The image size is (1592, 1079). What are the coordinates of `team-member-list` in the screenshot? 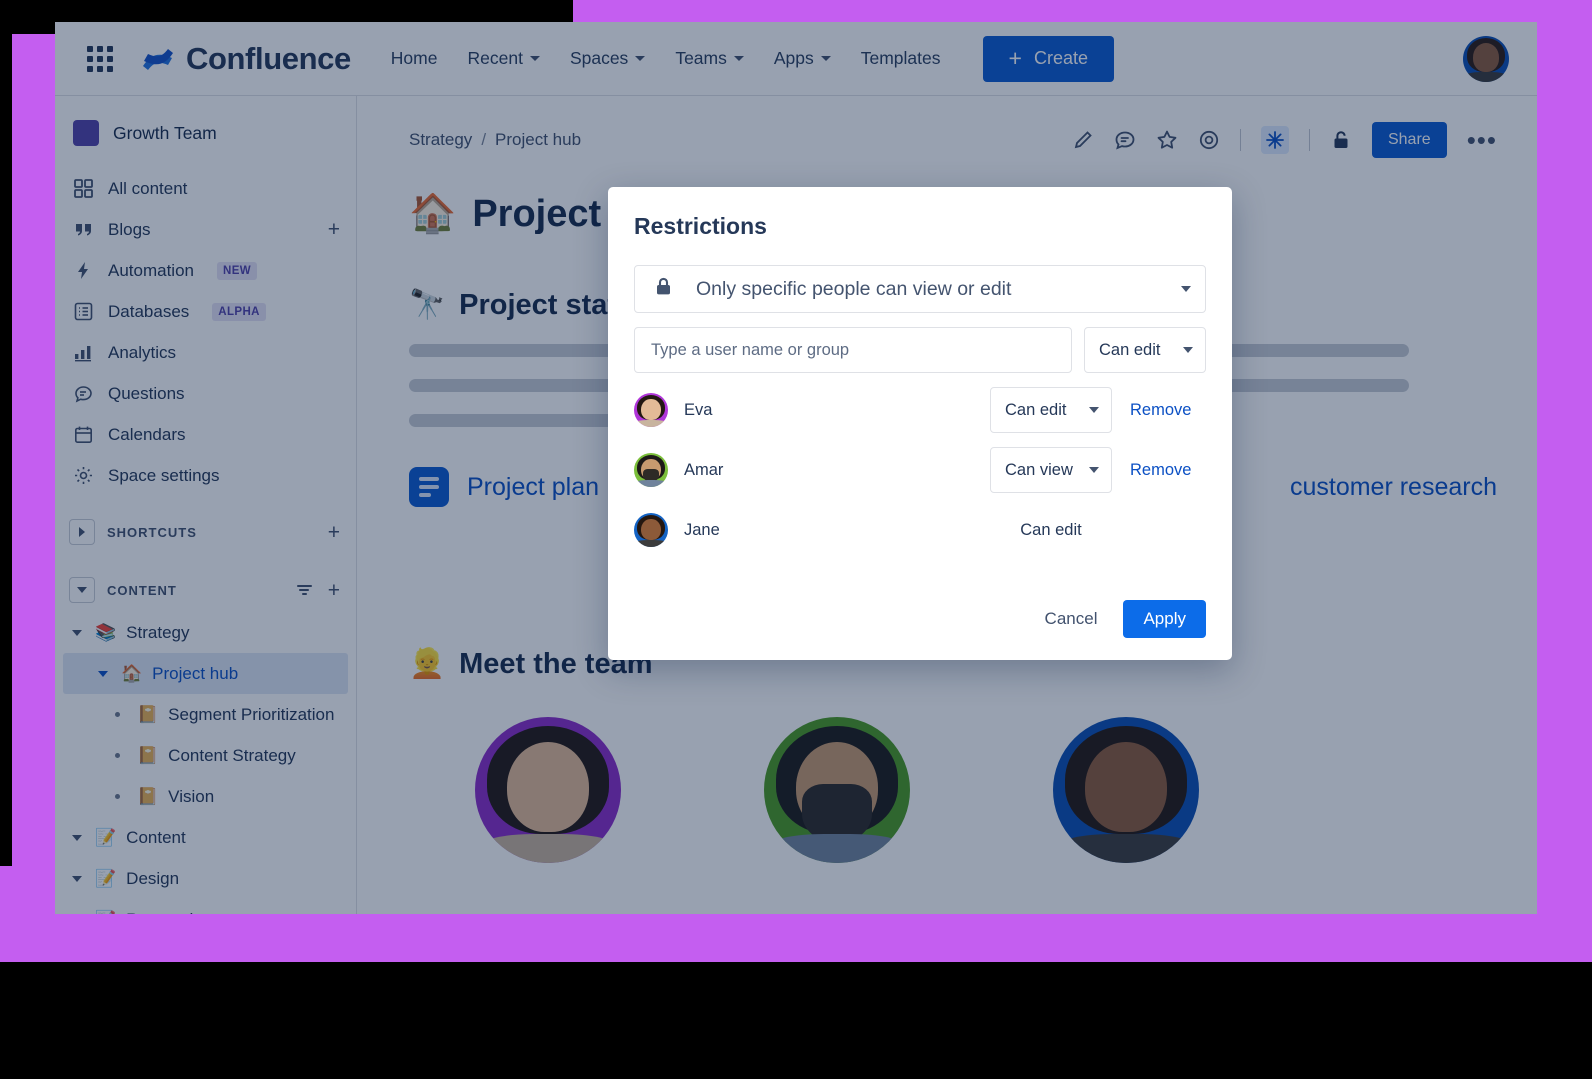 It's located at (986, 790).